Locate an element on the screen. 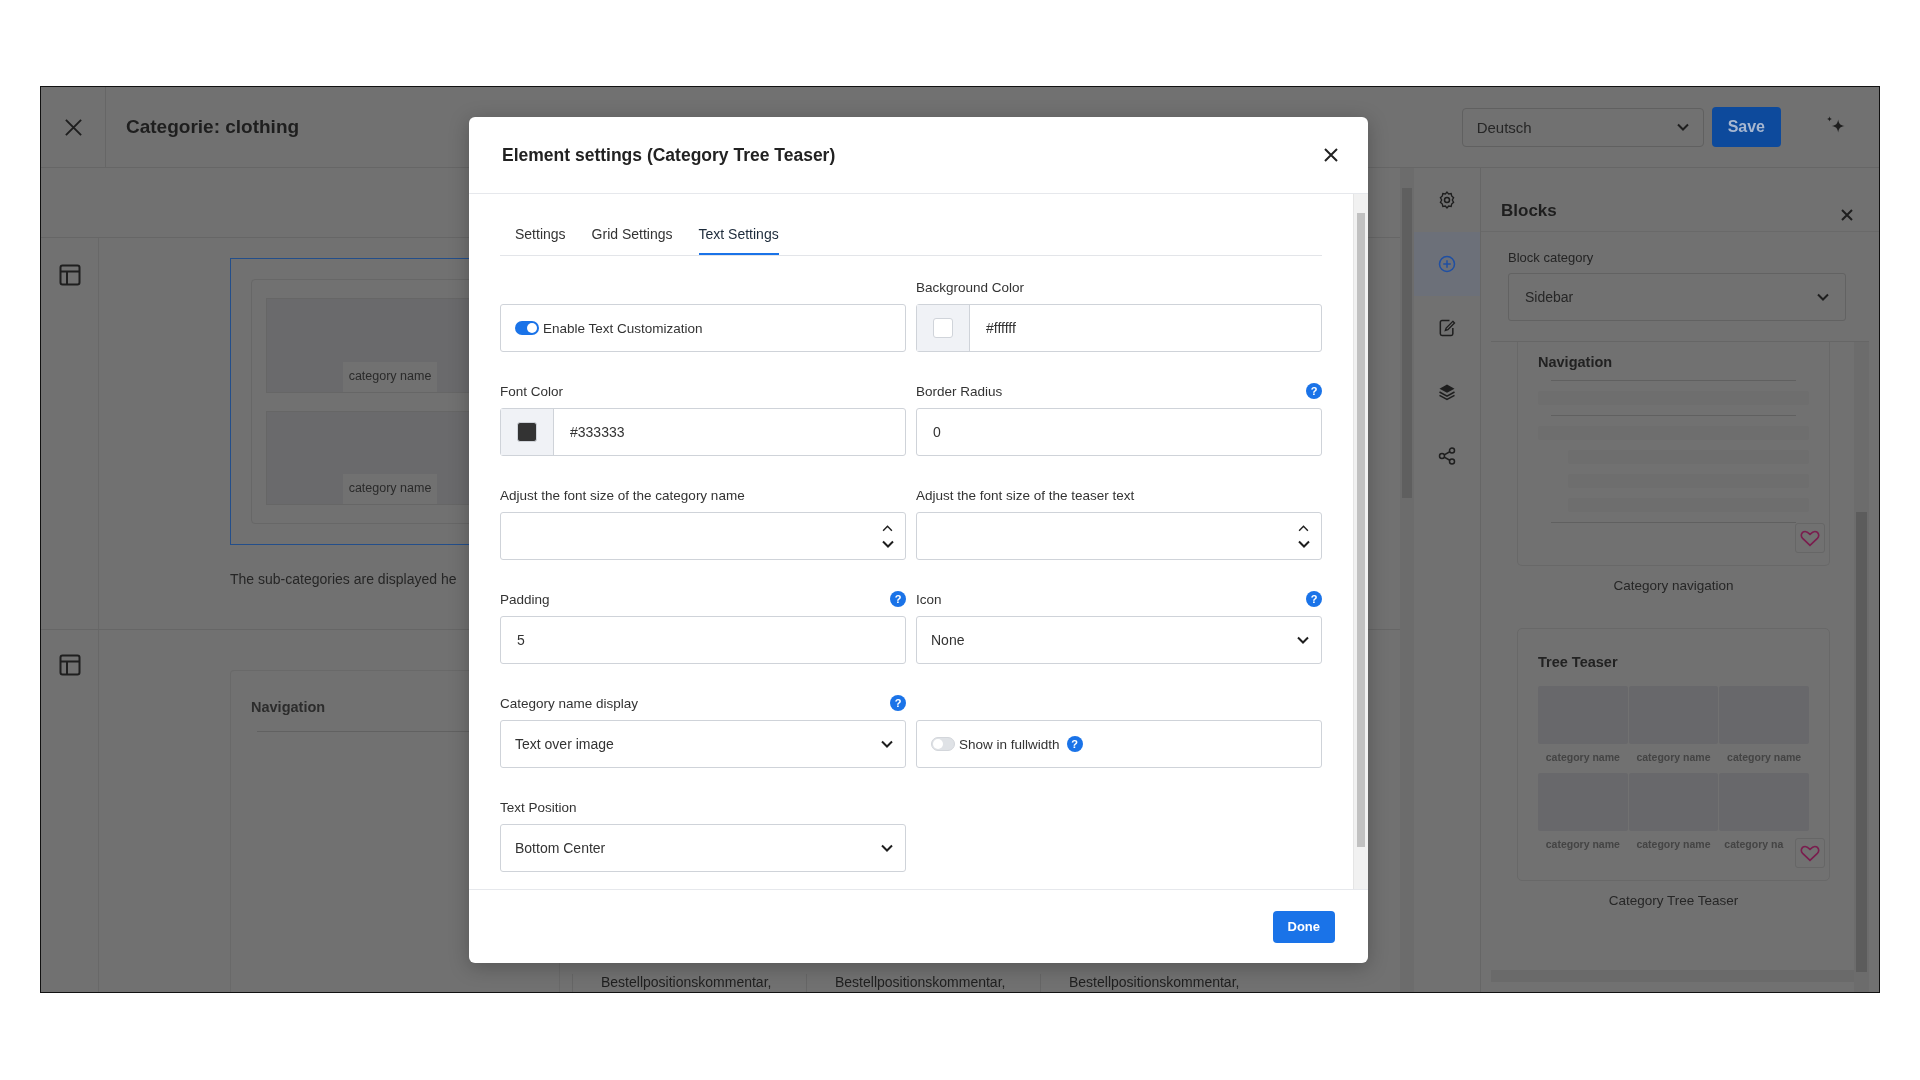 This screenshot has height=1080, width=1920. color-value: #ffffff is located at coordinates (1000, 328).